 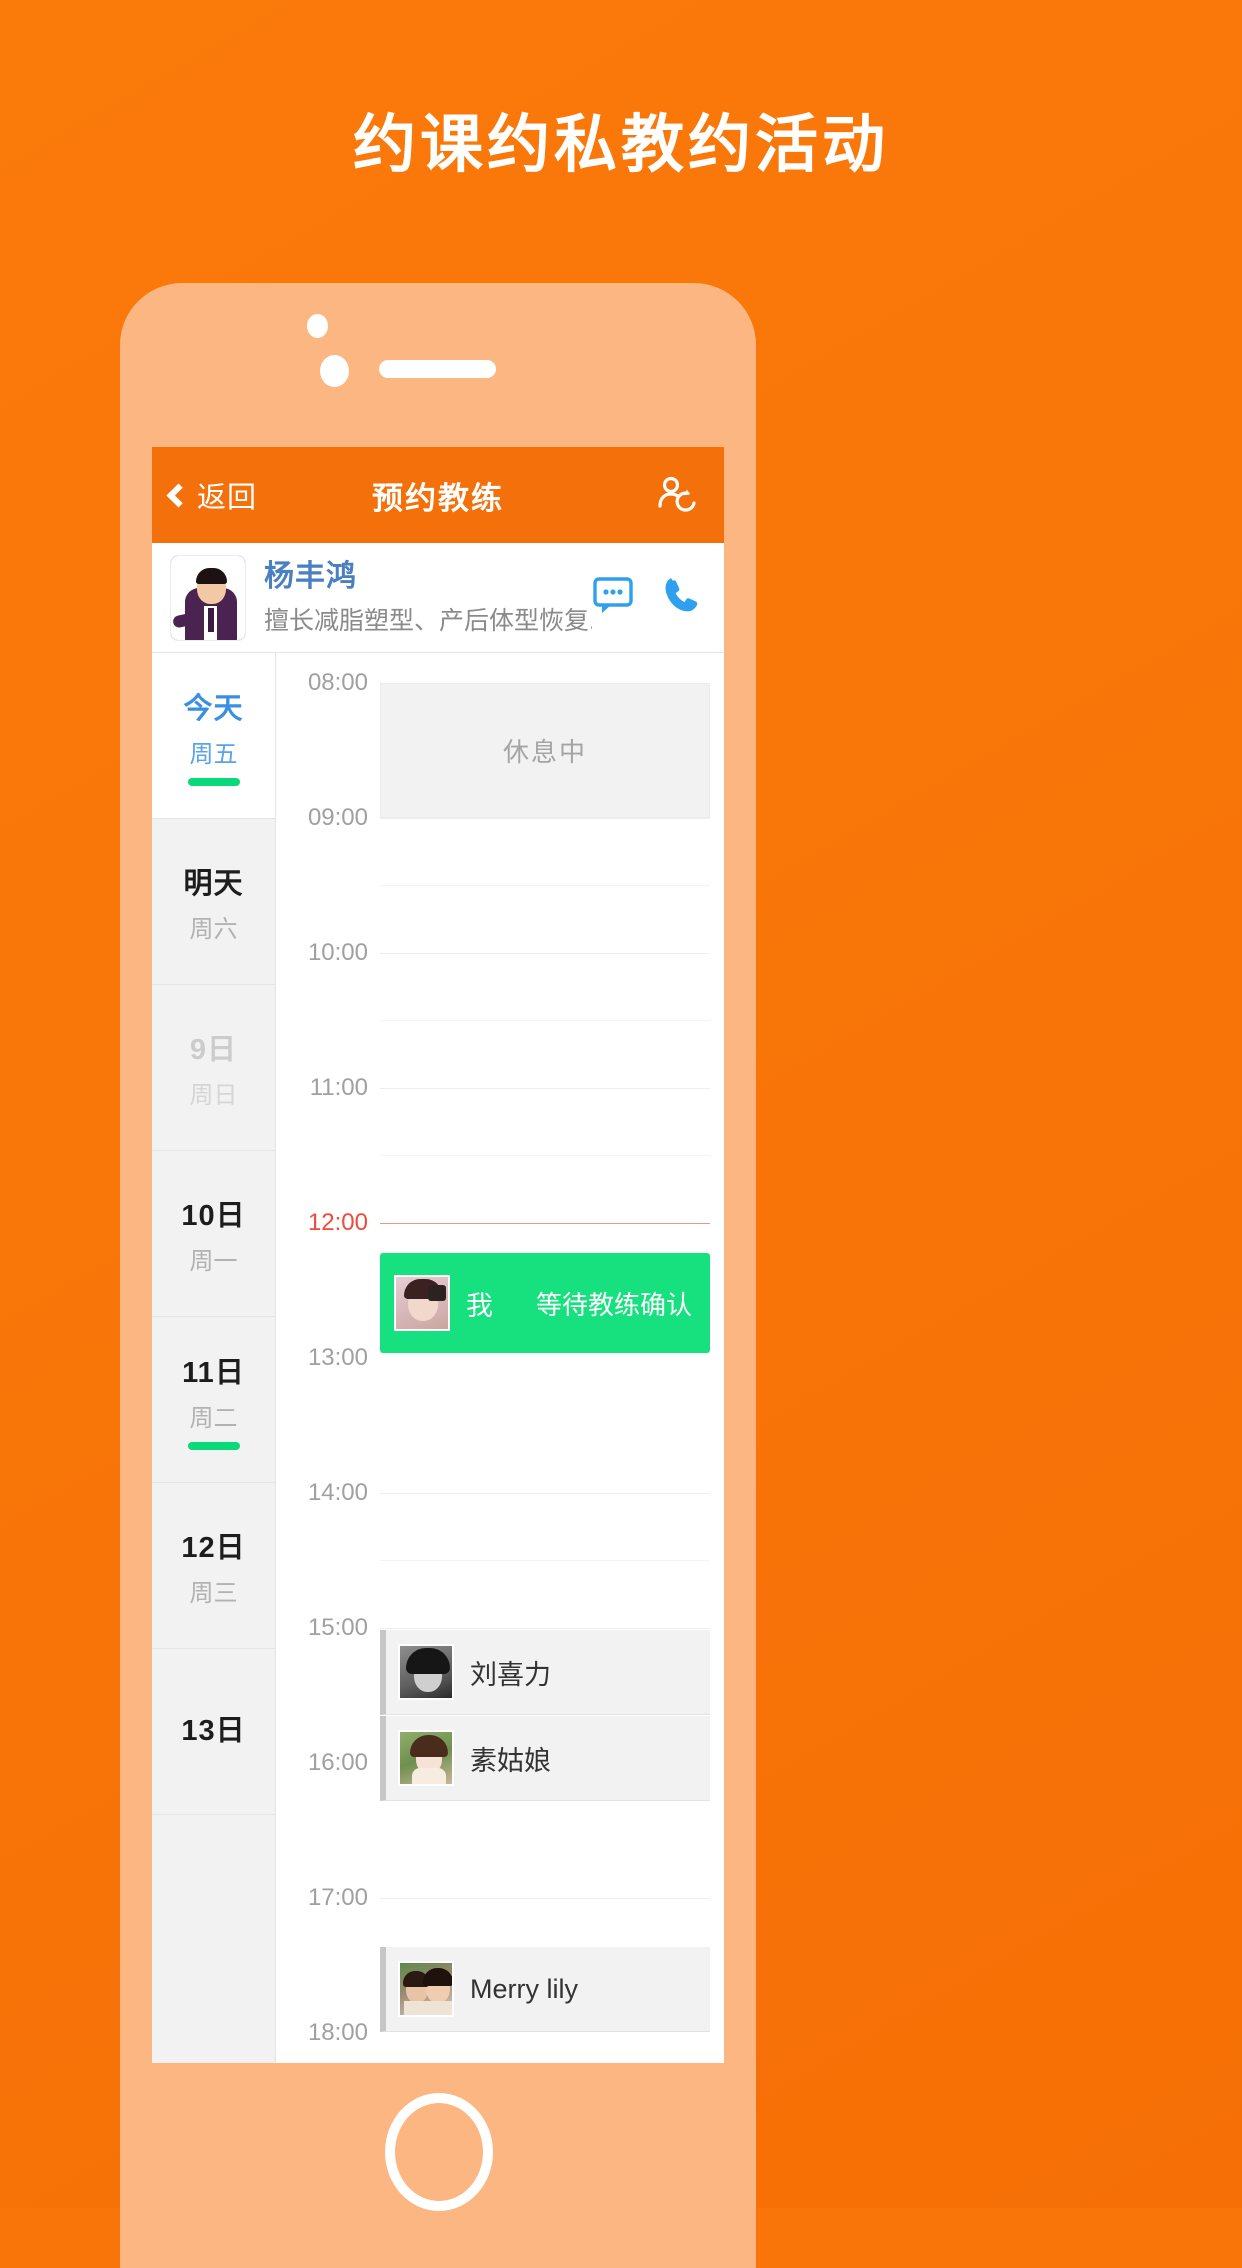 What do you see at coordinates (510, 1760) in the screenshot?
I see `event-label: 素姑娘` at bounding box center [510, 1760].